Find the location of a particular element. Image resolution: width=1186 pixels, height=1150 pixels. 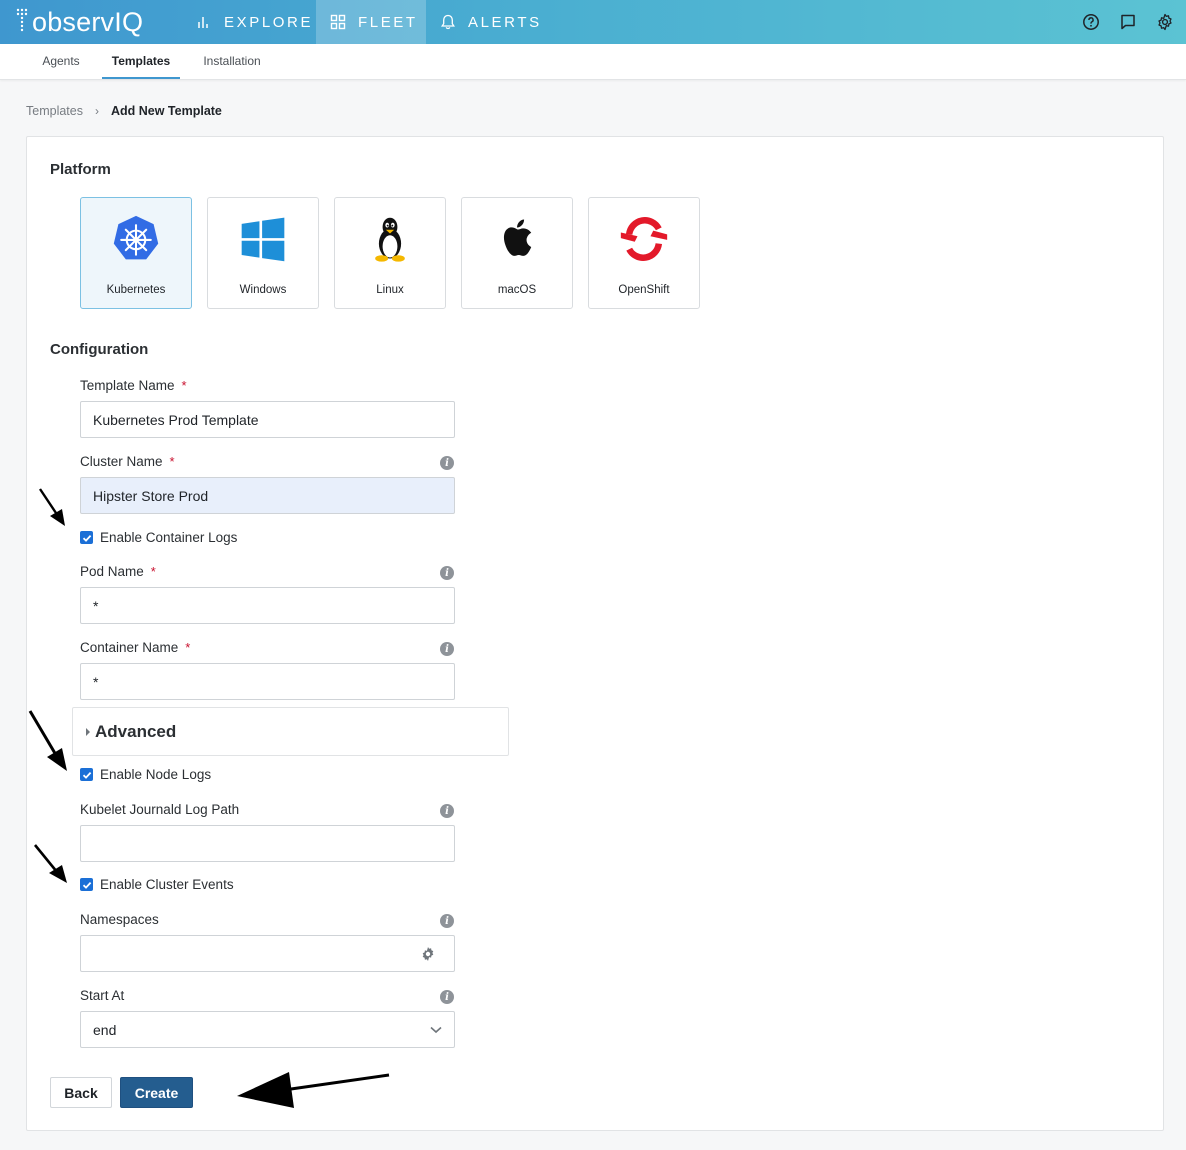

bar-chart-icon is located at coordinates (203, 22).